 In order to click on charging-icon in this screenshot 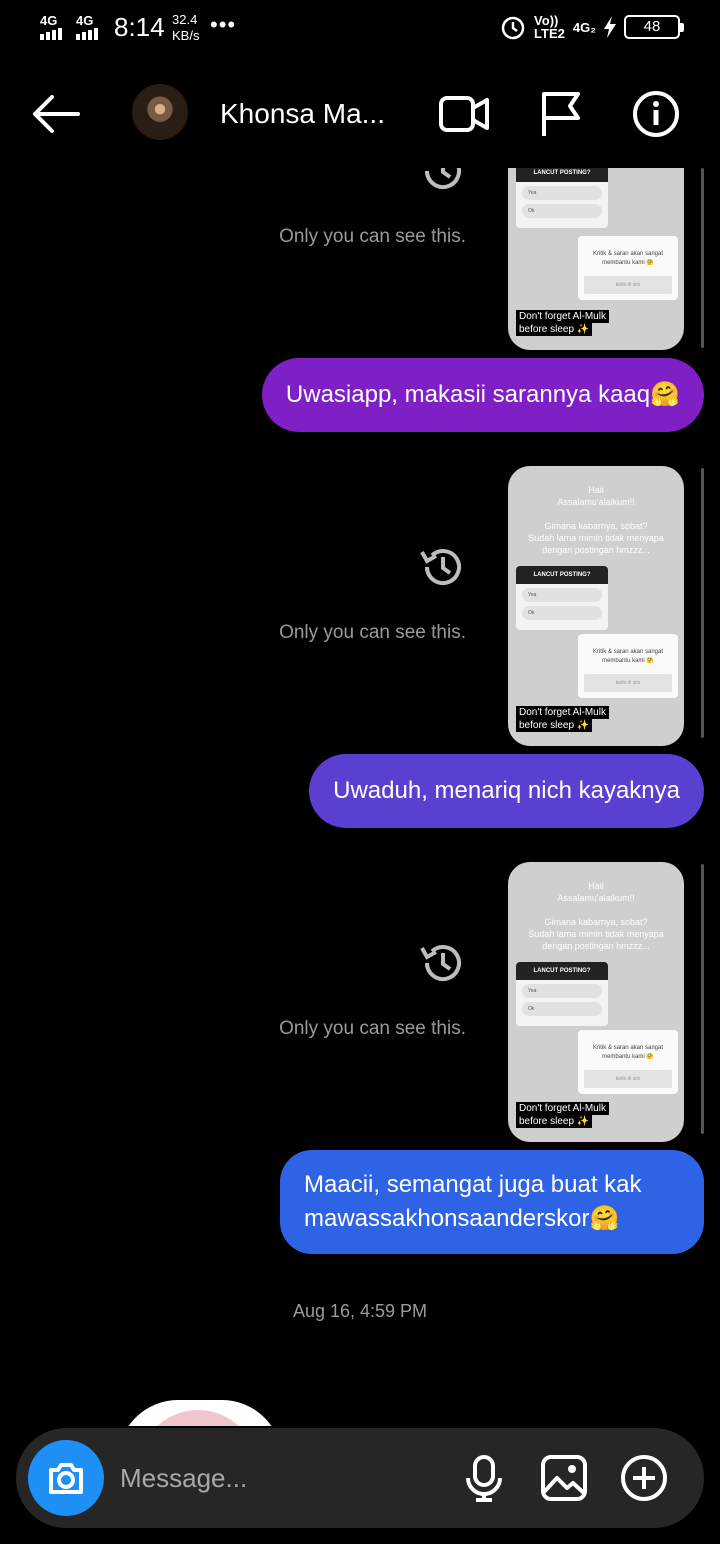, I will do `click(610, 27)`.